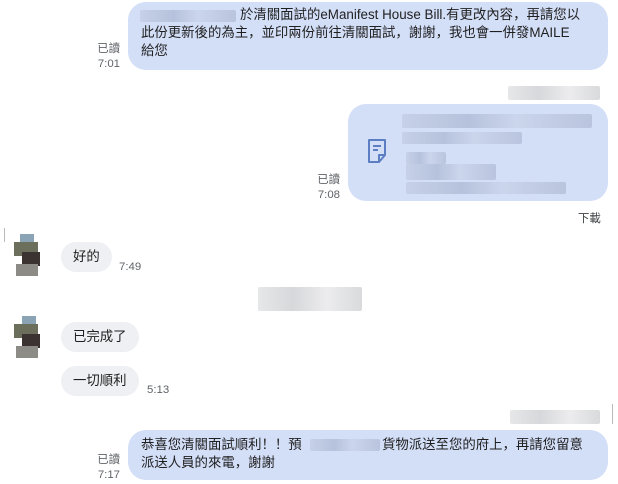  Describe the element at coordinates (328, 195) in the screenshot. I see `message-time: 7:08` at that location.